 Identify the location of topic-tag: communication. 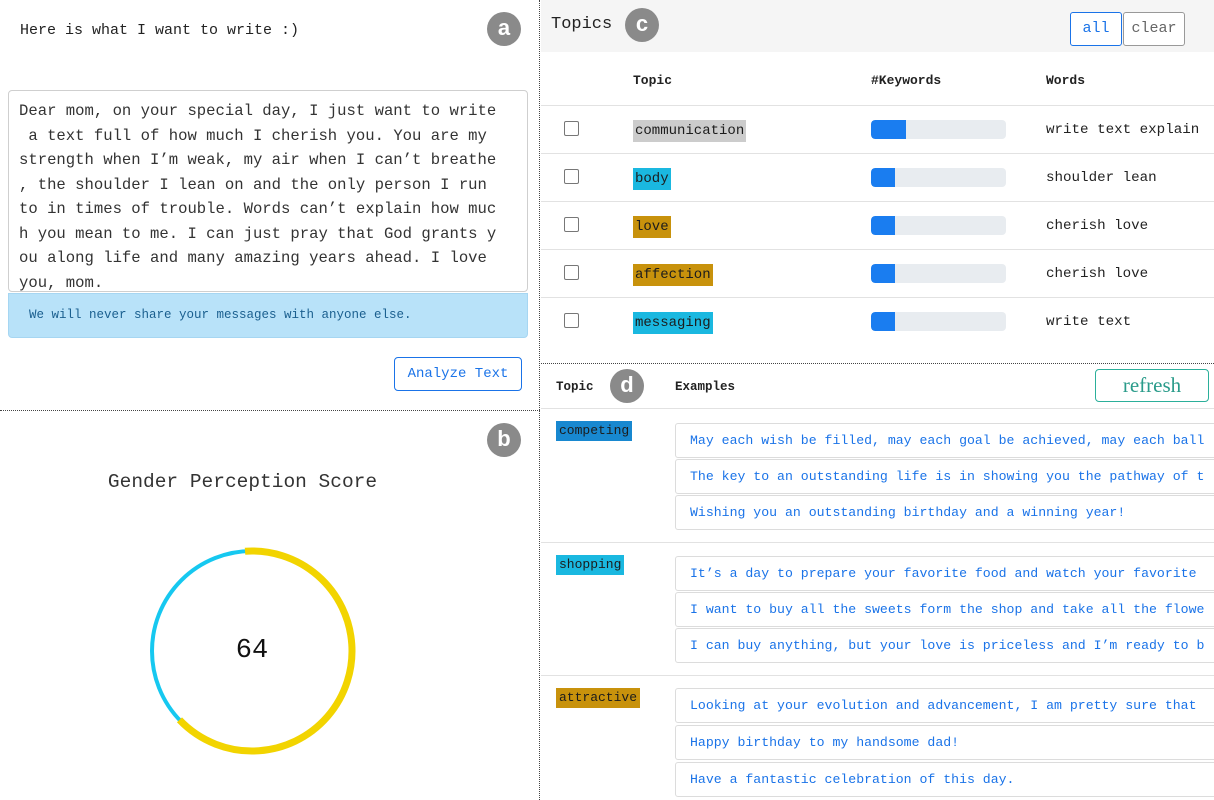
(690, 131).